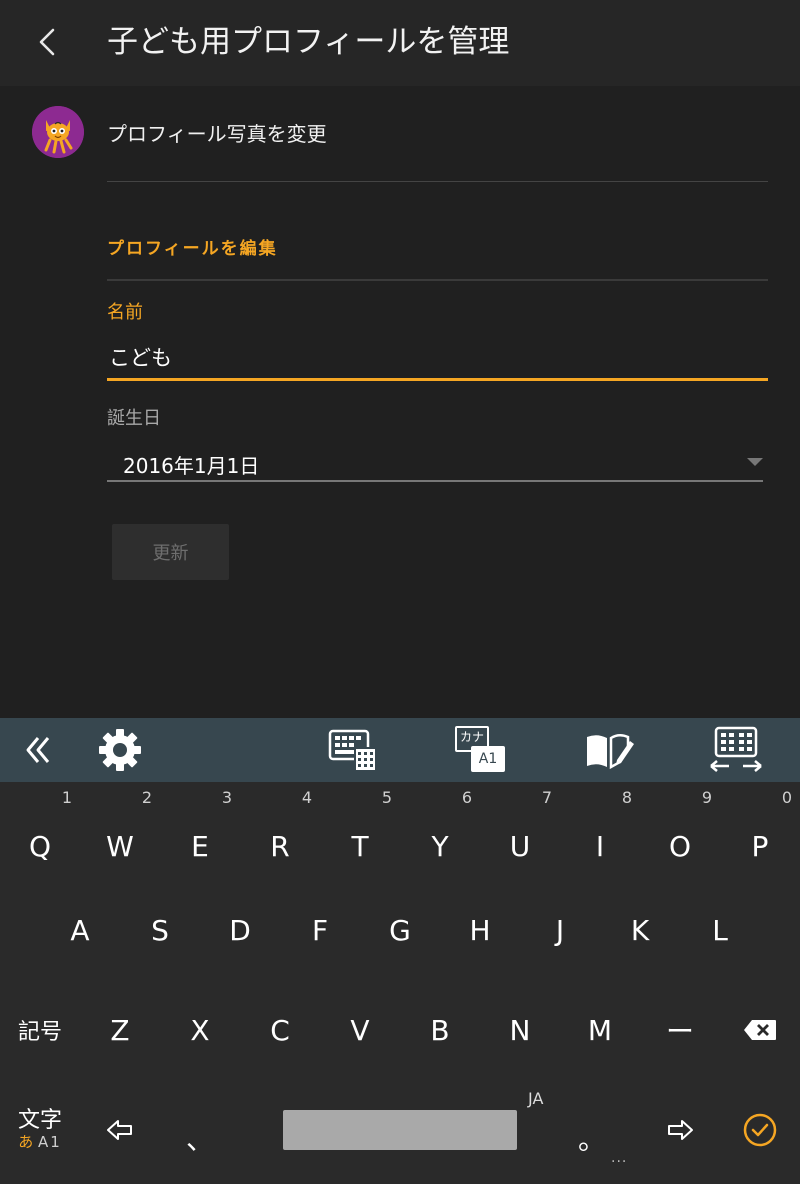 This screenshot has height=1184, width=800. I want to click on key-e: 3E, so click(200, 832).